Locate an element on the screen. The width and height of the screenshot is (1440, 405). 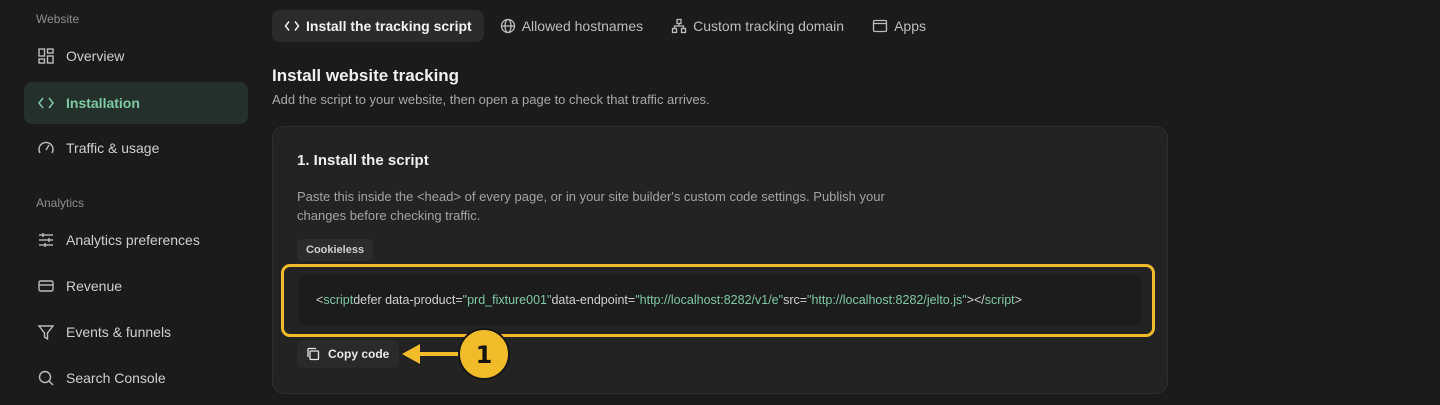
layout-grid-icon is located at coordinates (46, 56).